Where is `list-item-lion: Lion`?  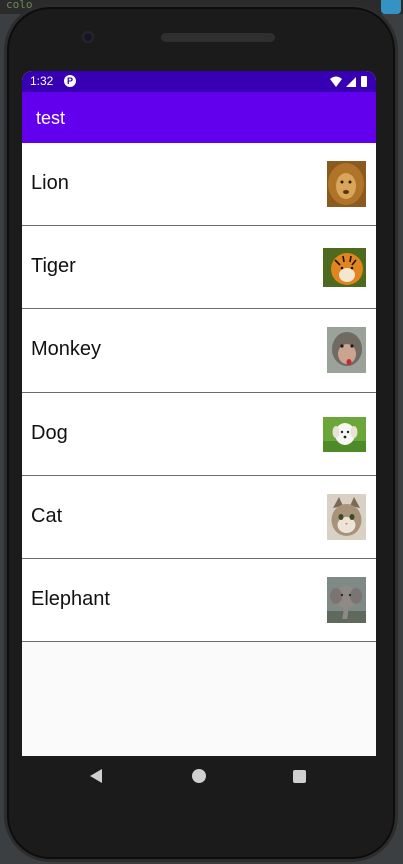 list-item-lion: Lion is located at coordinates (199, 185).